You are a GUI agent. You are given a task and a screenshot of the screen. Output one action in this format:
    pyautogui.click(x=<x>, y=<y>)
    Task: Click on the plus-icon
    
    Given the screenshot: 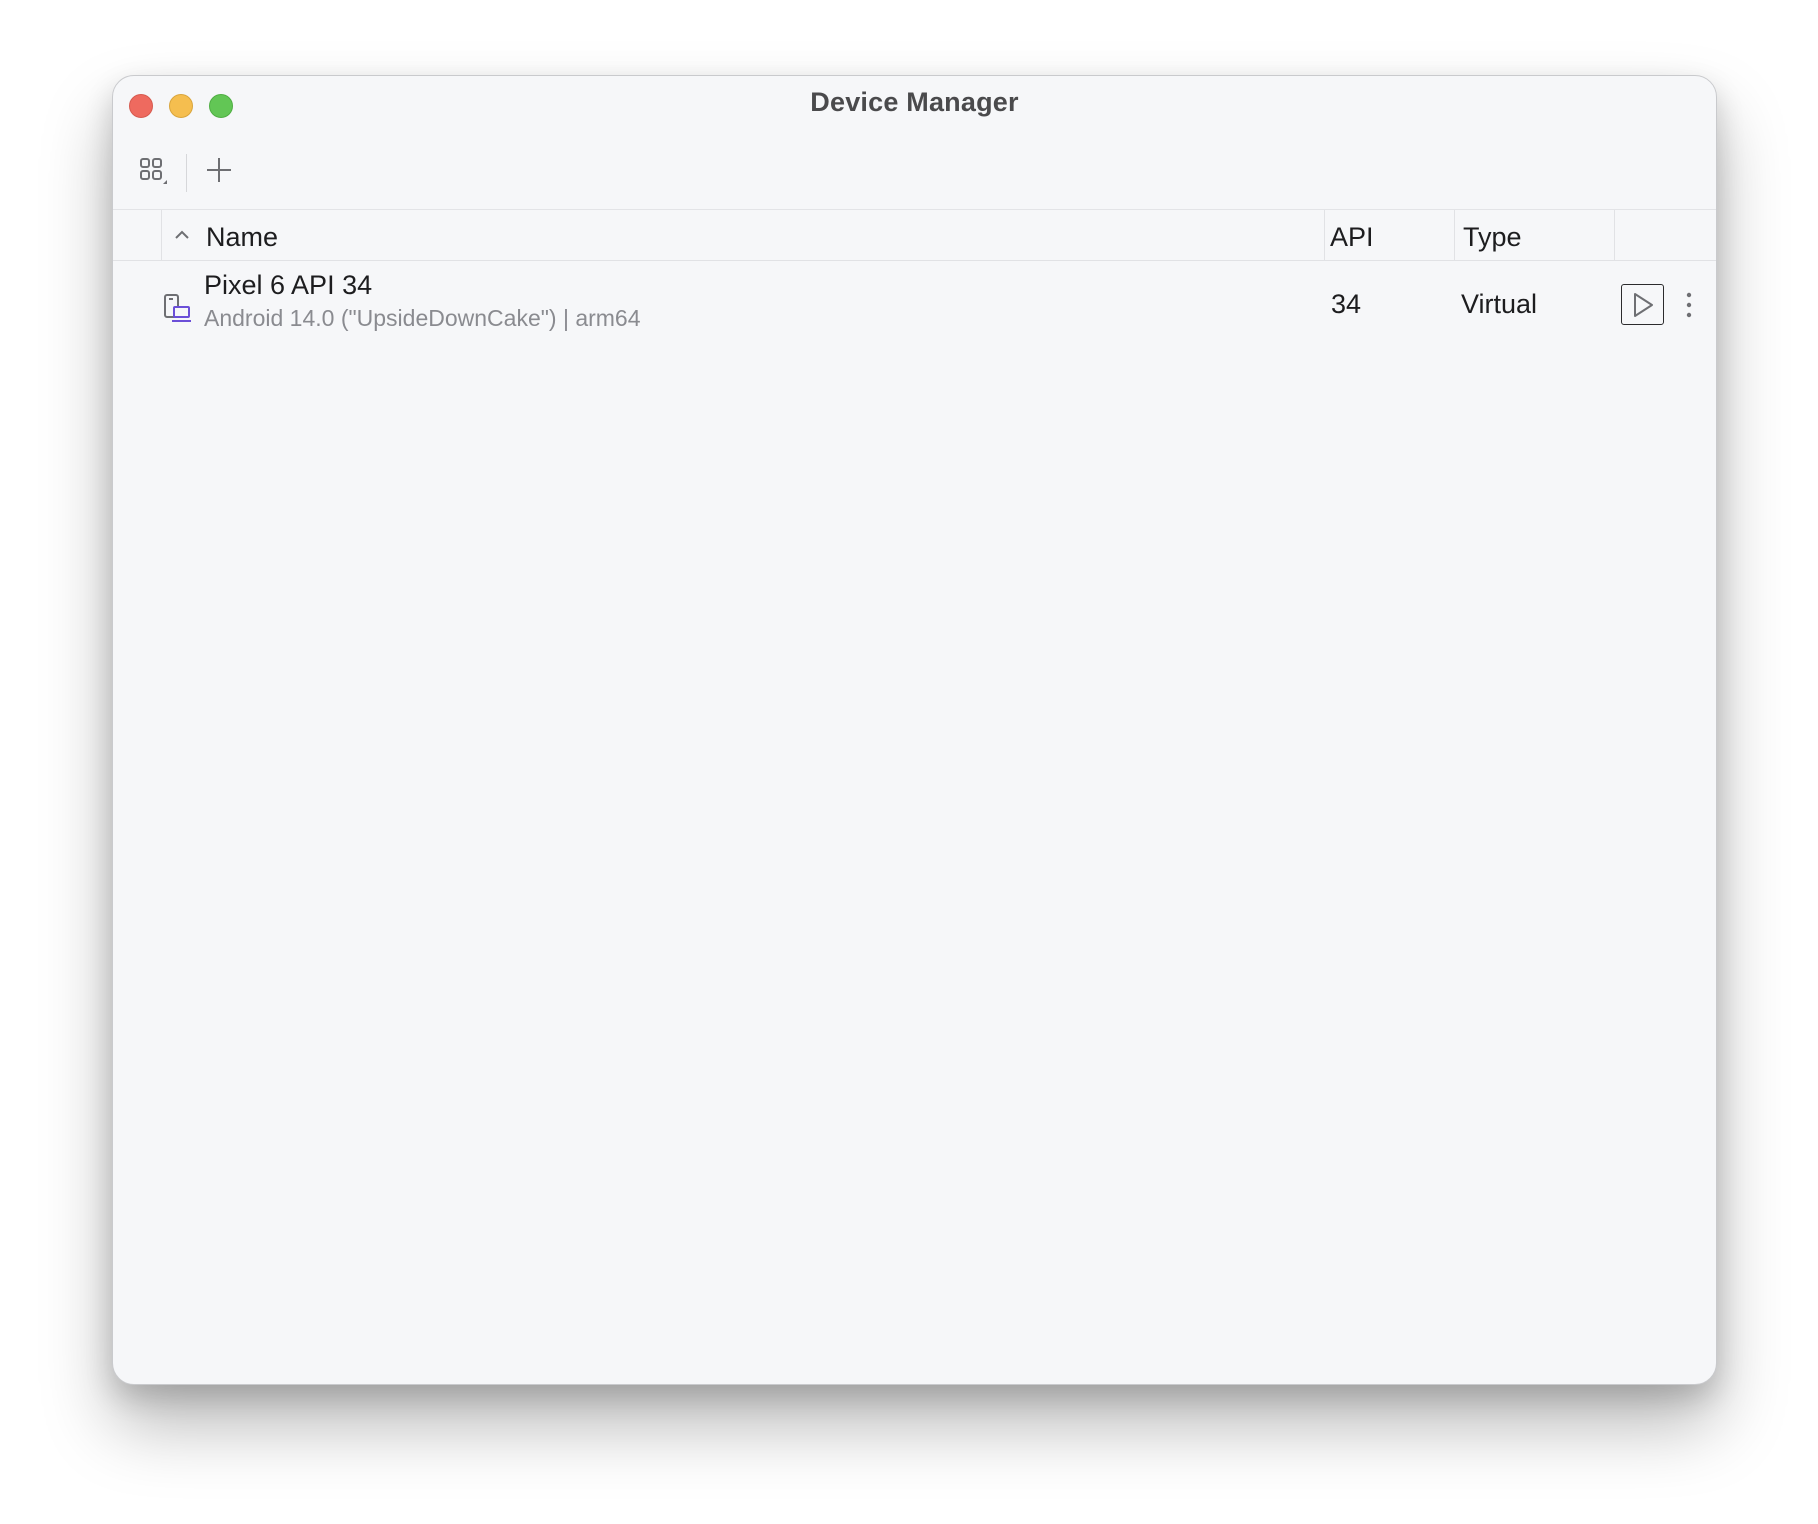 What is the action you would take?
    pyautogui.click(x=219, y=170)
    